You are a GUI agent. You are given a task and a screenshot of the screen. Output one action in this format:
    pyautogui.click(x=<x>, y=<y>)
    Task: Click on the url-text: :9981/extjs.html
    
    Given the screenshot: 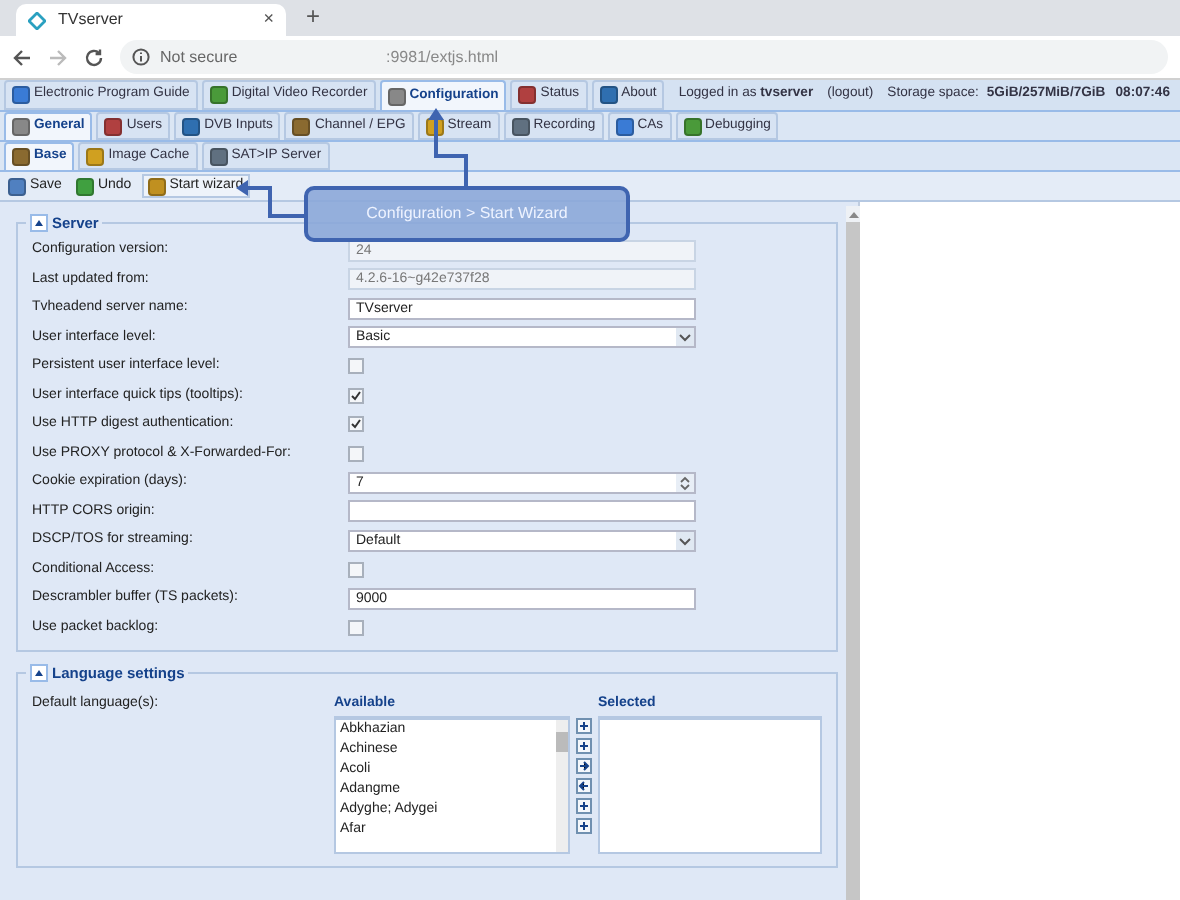 What is the action you would take?
    pyautogui.click(x=442, y=57)
    